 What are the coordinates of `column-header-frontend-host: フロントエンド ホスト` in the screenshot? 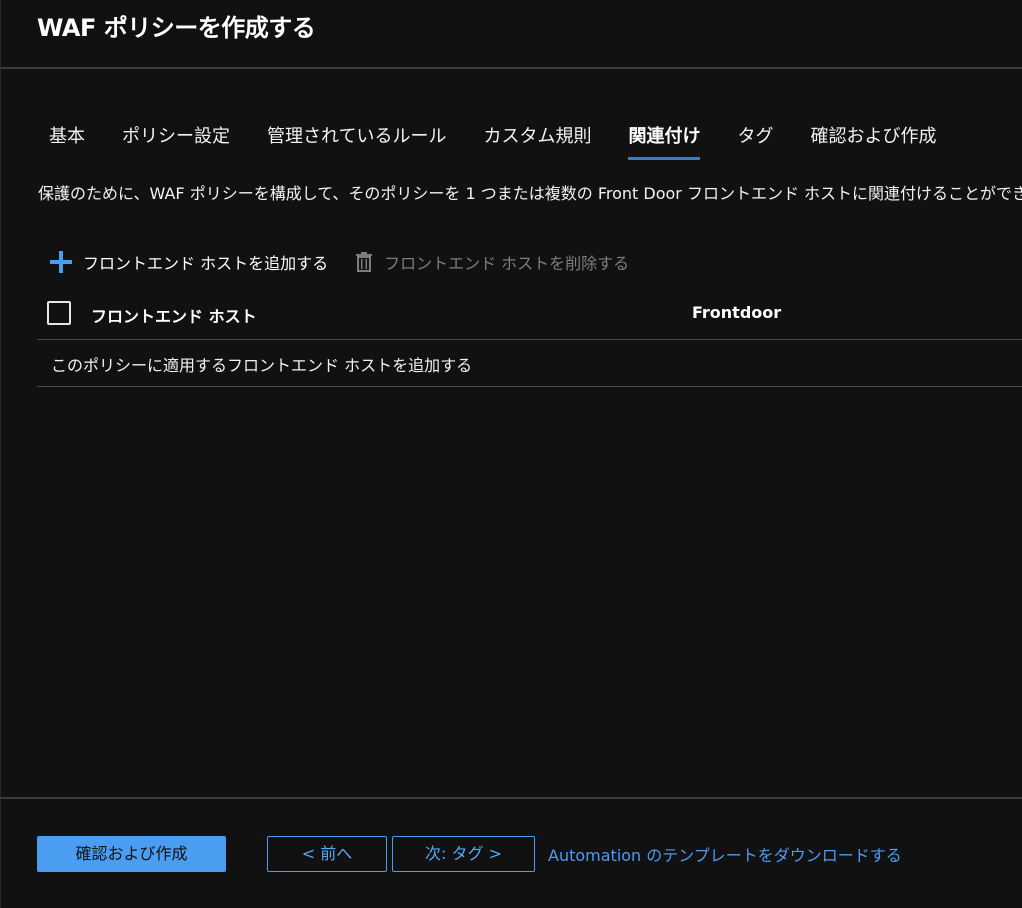 It's located at (174, 315).